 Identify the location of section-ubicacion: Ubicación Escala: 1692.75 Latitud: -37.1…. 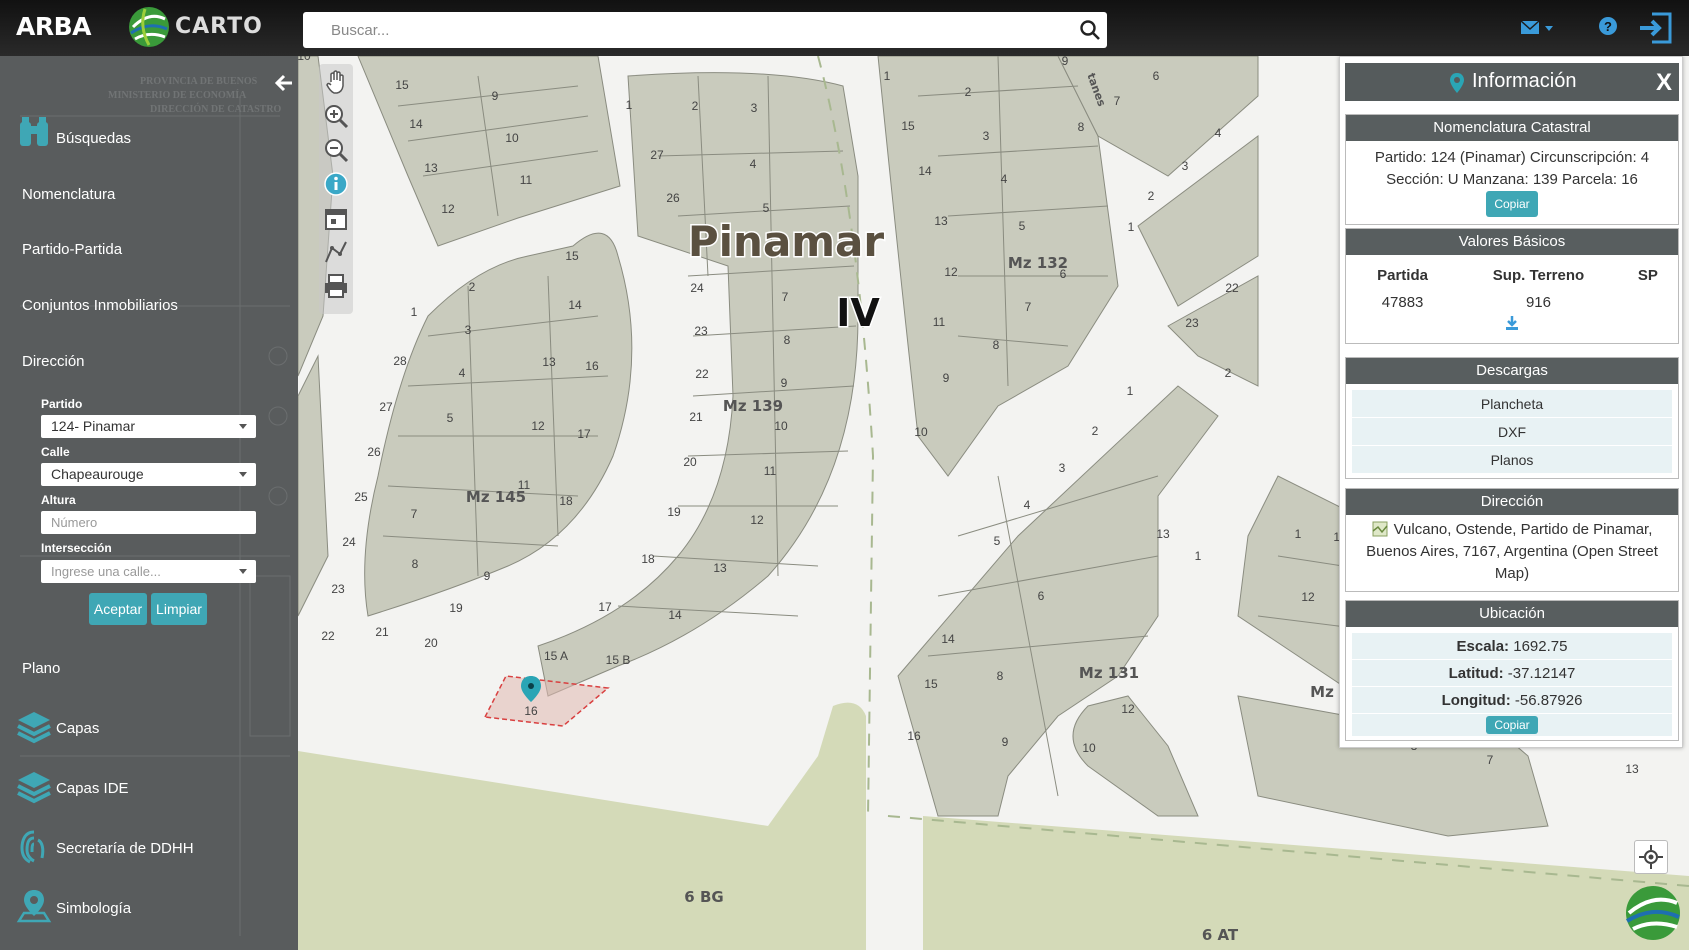
(1512, 670).